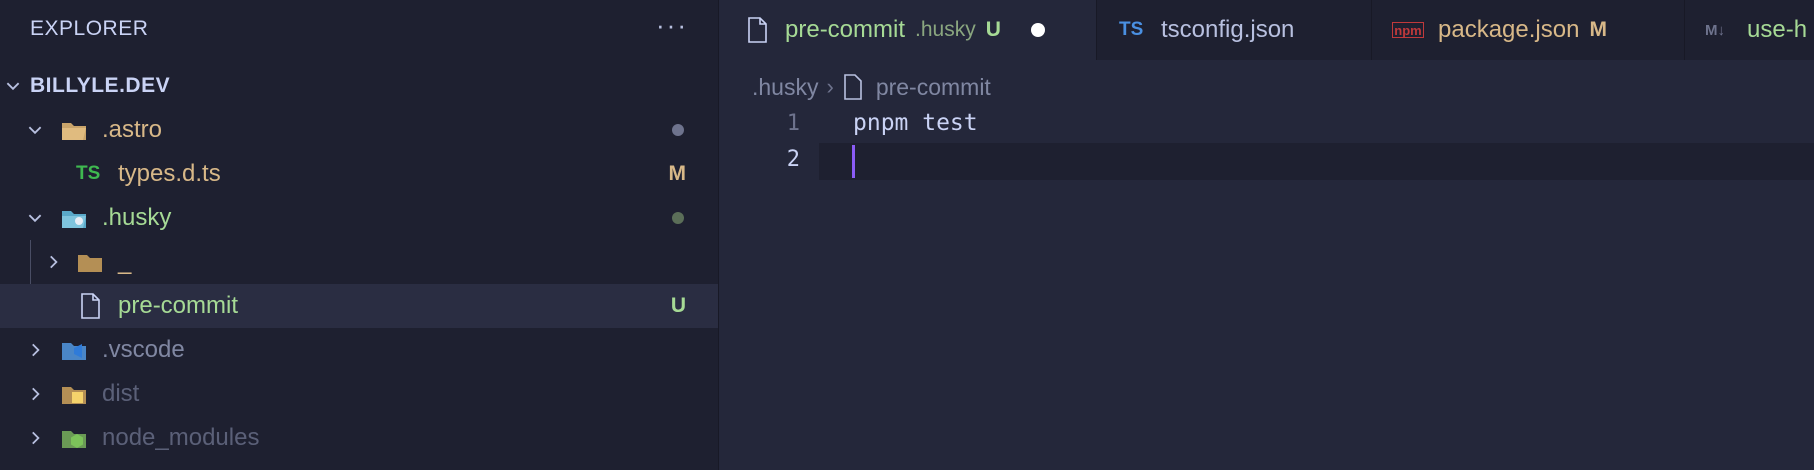 This screenshot has width=1814, height=470. What do you see at coordinates (90, 263) in the screenshot?
I see `folder-icon` at bounding box center [90, 263].